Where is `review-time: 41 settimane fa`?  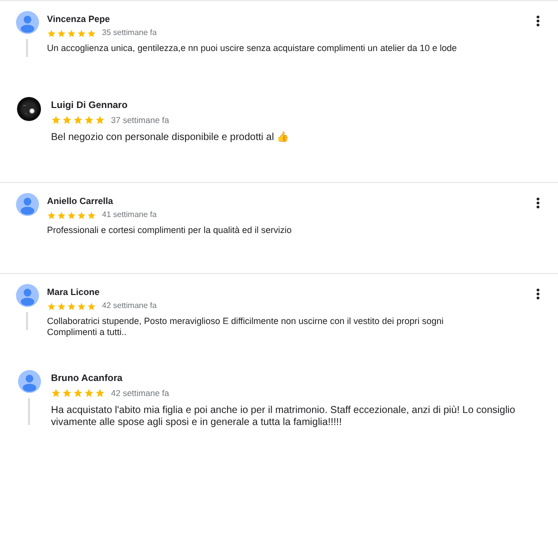 review-time: 41 settimane fa is located at coordinates (129, 215).